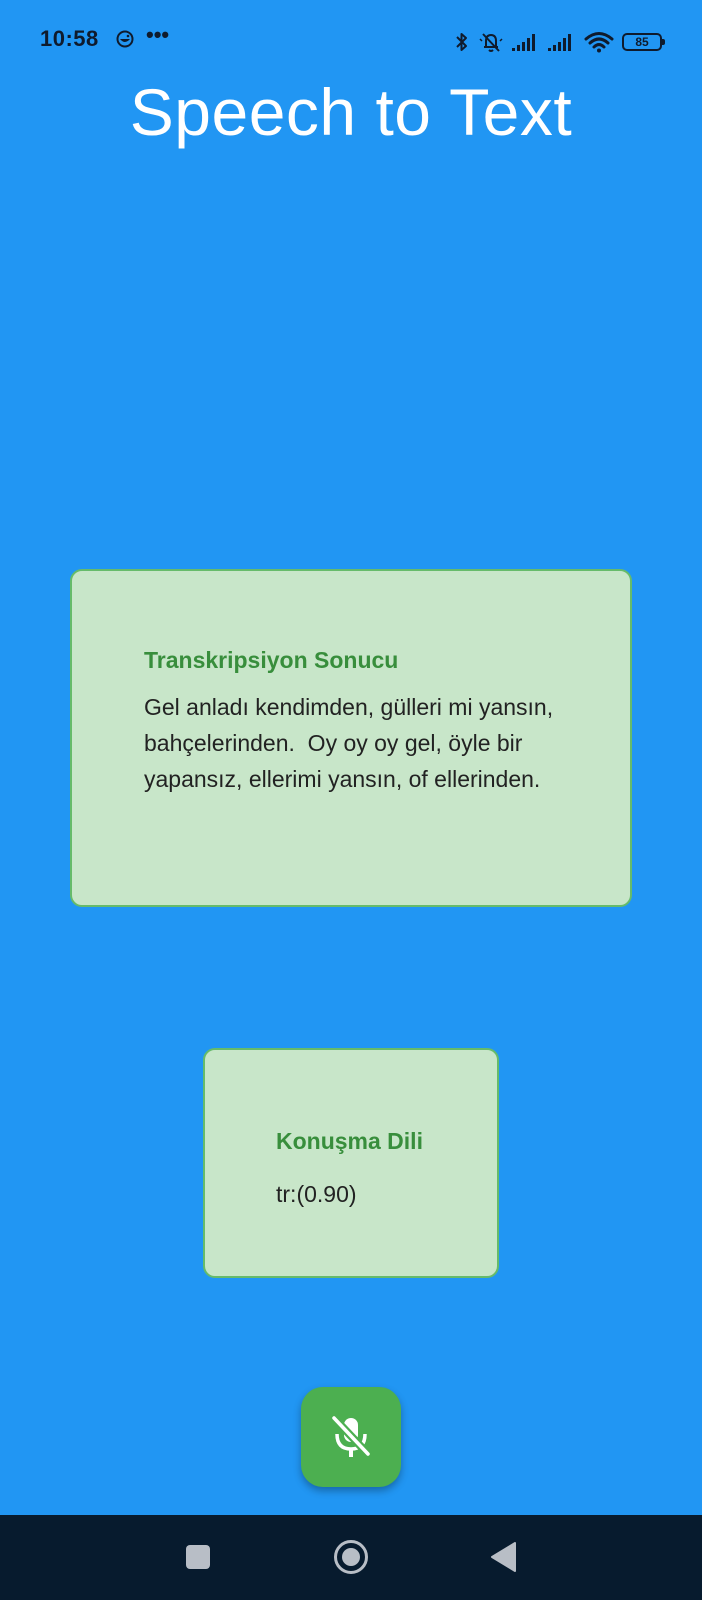 This screenshot has height=1600, width=702. I want to click on signal-2-icon, so click(559, 42).